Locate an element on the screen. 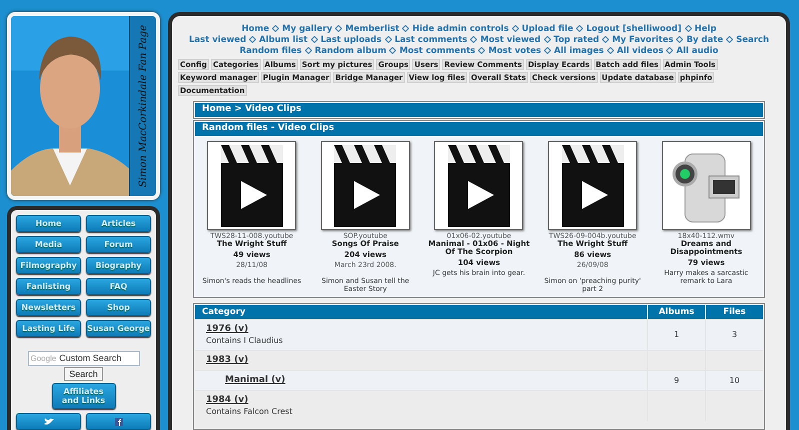 The width and height of the screenshot is (799, 430). nav-link: Last uploads is located at coordinates (351, 39).